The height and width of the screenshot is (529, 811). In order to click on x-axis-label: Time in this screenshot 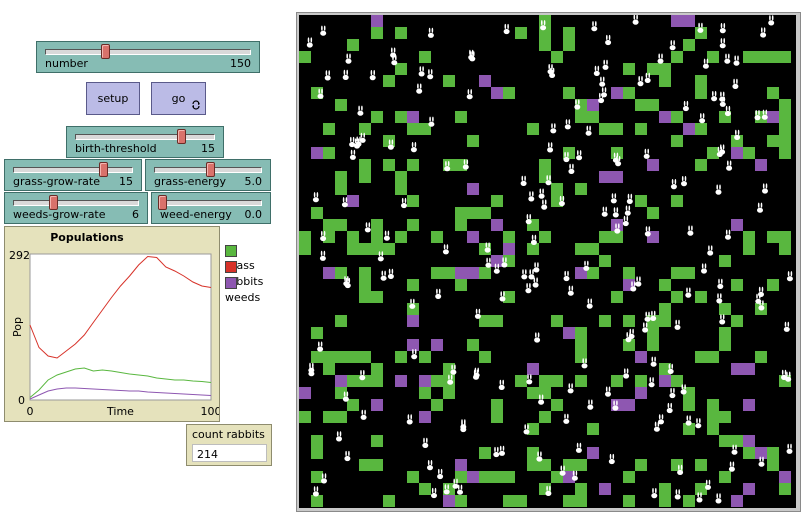, I will do `click(120, 411)`.